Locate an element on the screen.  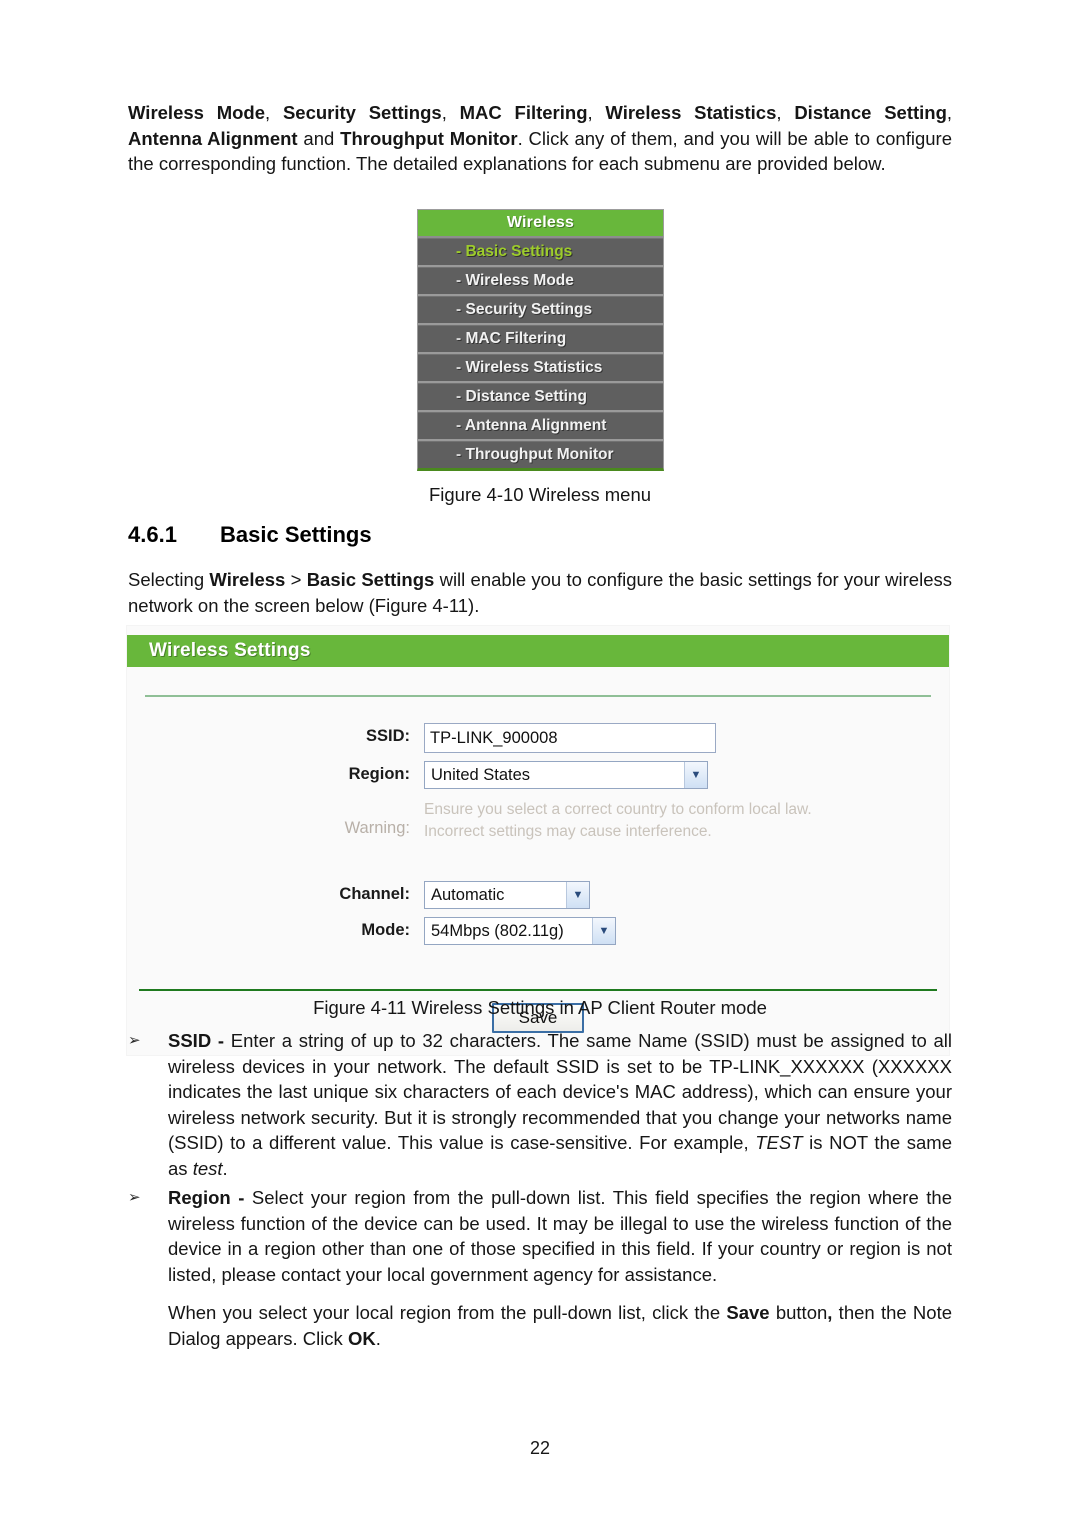
menu-item-wireless-mode: - Wireless Mode is located at coordinates (540, 281).